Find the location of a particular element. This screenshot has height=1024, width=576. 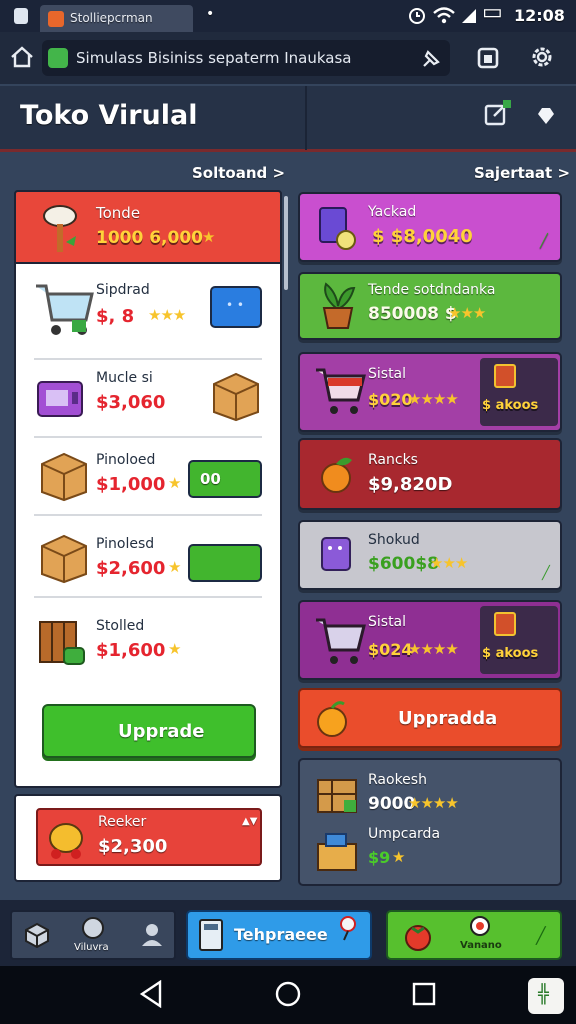

browser-tab: Stolliepcrman is located at coordinates (116, 19).